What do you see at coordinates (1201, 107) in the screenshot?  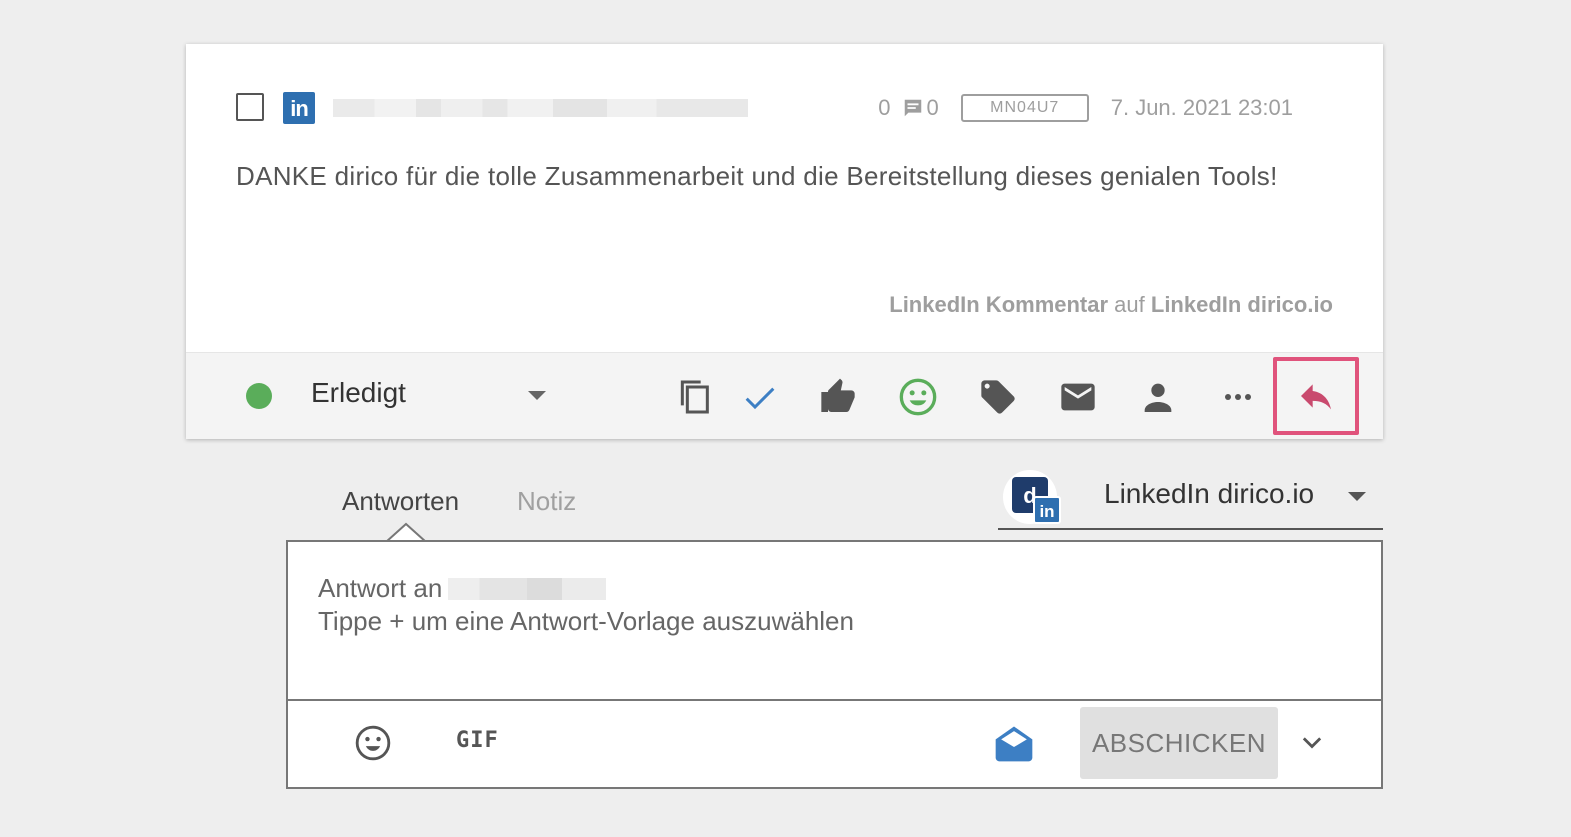 I see `post-date: 7. Jun. 2021 23:01` at bounding box center [1201, 107].